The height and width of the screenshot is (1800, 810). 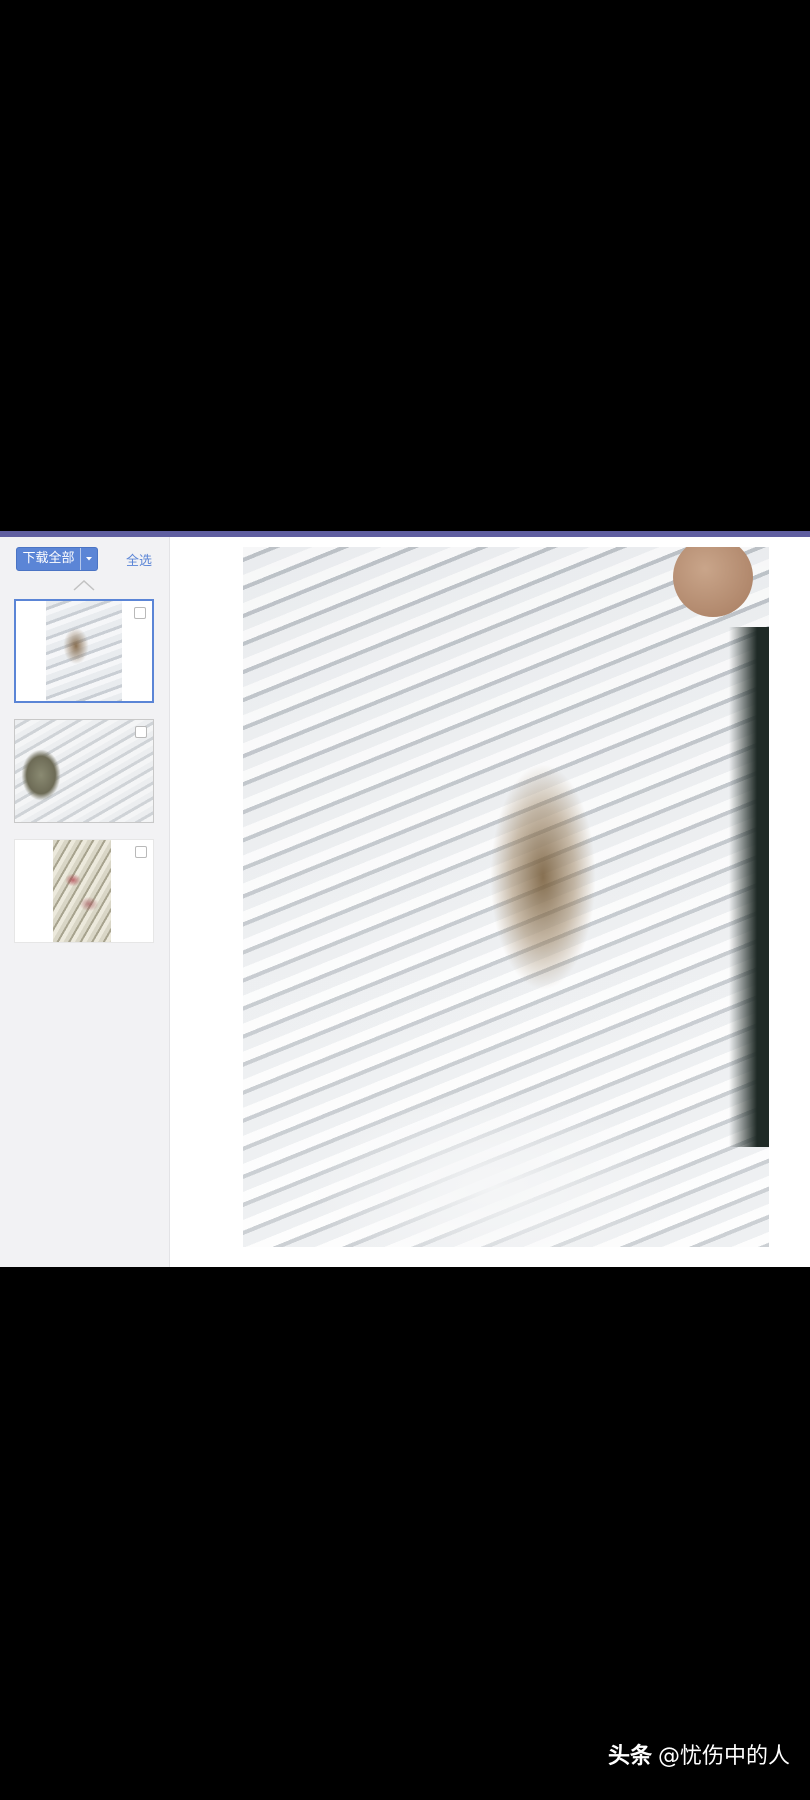 I want to click on dropdown-caret-icon, so click(x=88, y=559).